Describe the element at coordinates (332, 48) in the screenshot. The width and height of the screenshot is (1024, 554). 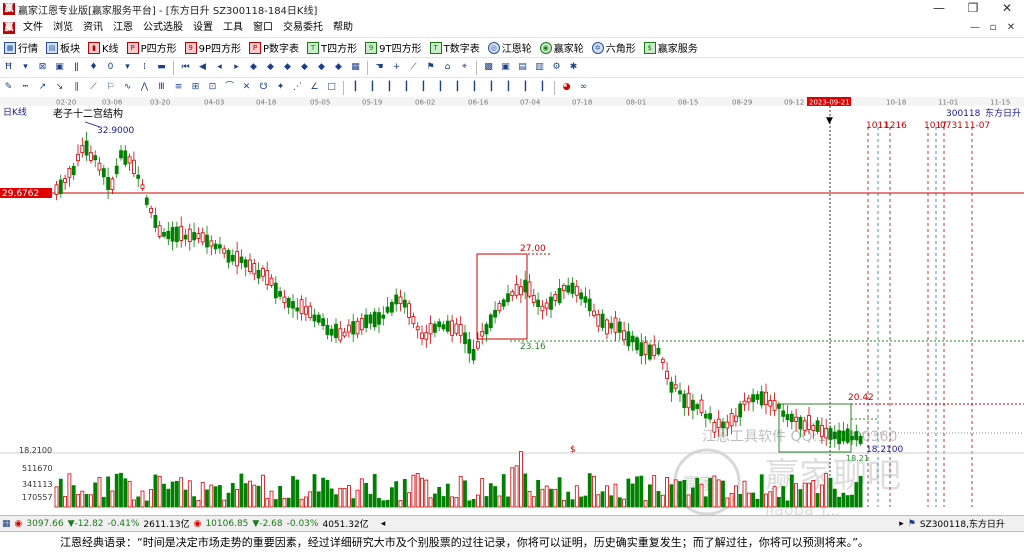
I see `toolbar-t-square-button: T T四方形` at that location.